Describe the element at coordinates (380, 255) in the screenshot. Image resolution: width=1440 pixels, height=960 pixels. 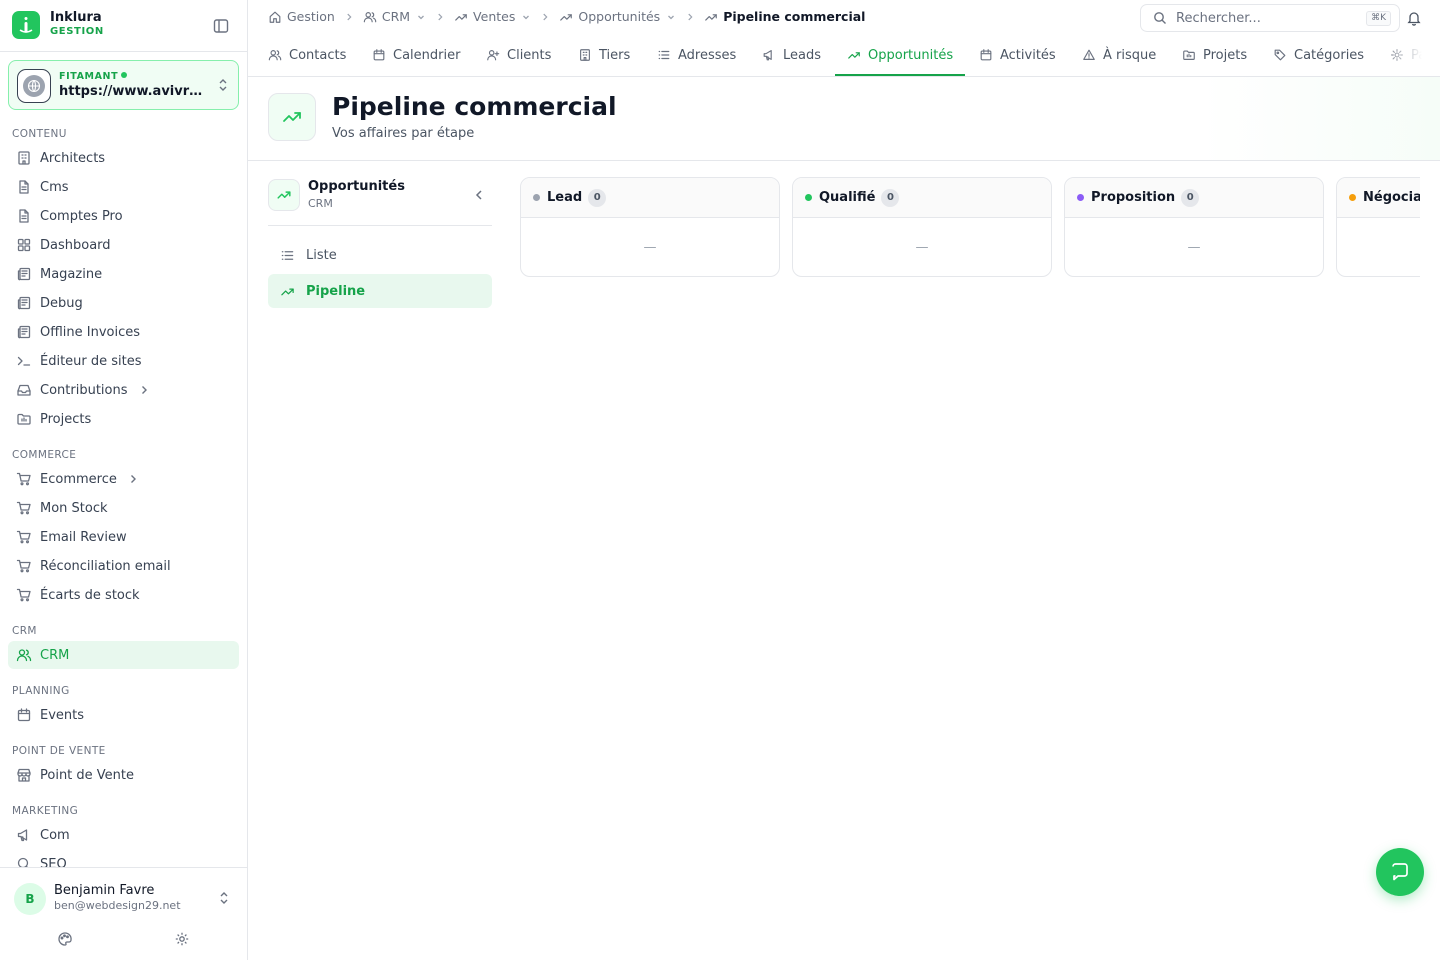
I see `subnav-item-0: Liste` at that location.